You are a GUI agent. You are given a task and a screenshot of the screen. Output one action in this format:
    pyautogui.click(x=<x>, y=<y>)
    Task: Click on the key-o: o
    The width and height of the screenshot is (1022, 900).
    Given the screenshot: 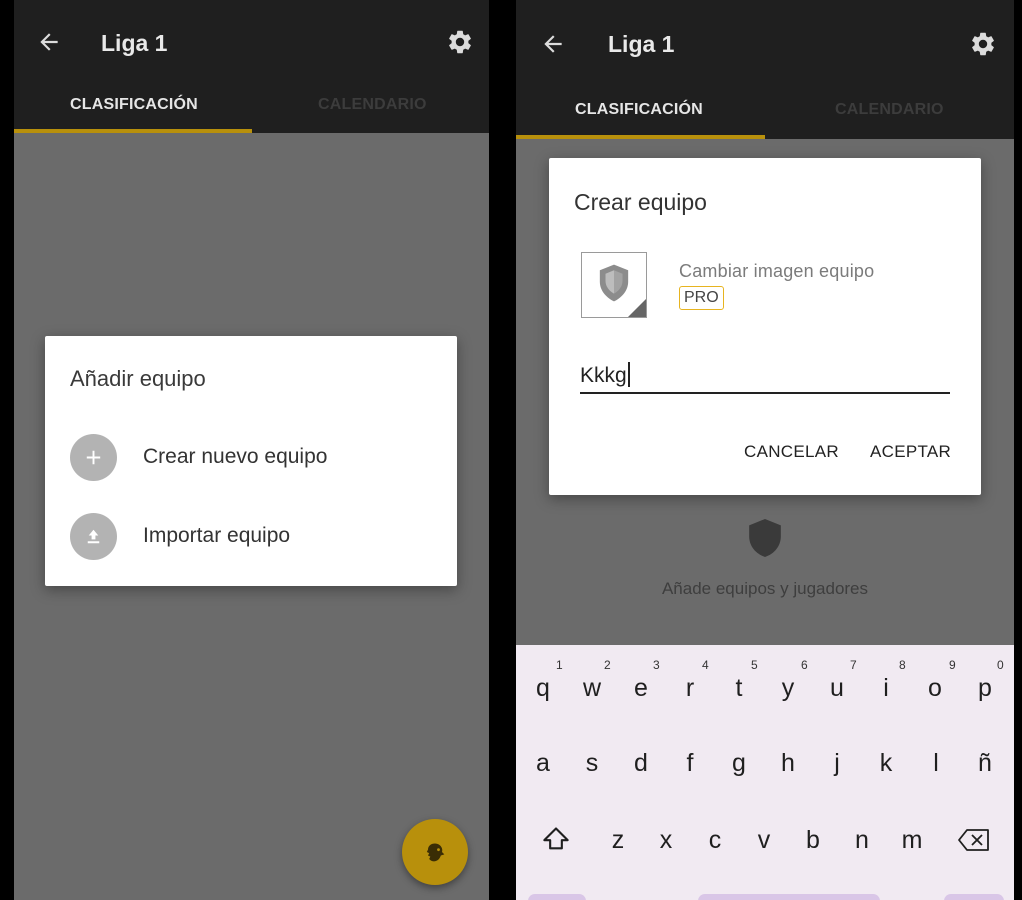 What is the action you would take?
    pyautogui.click(x=935, y=688)
    